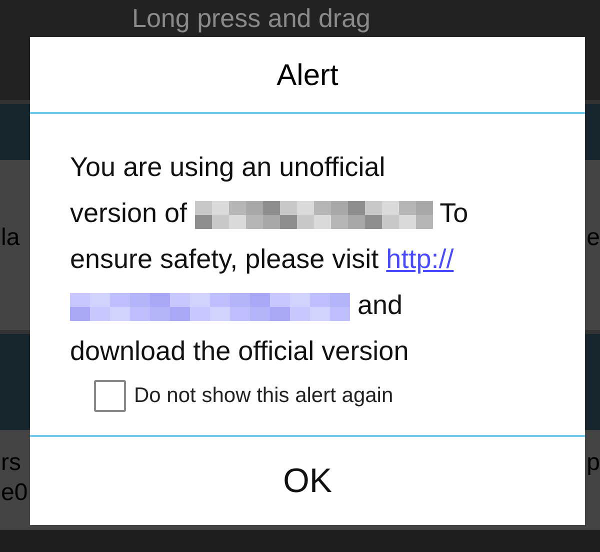 Image resolution: width=600 pixels, height=552 pixels. I want to click on background-text: la, so click(10, 237).